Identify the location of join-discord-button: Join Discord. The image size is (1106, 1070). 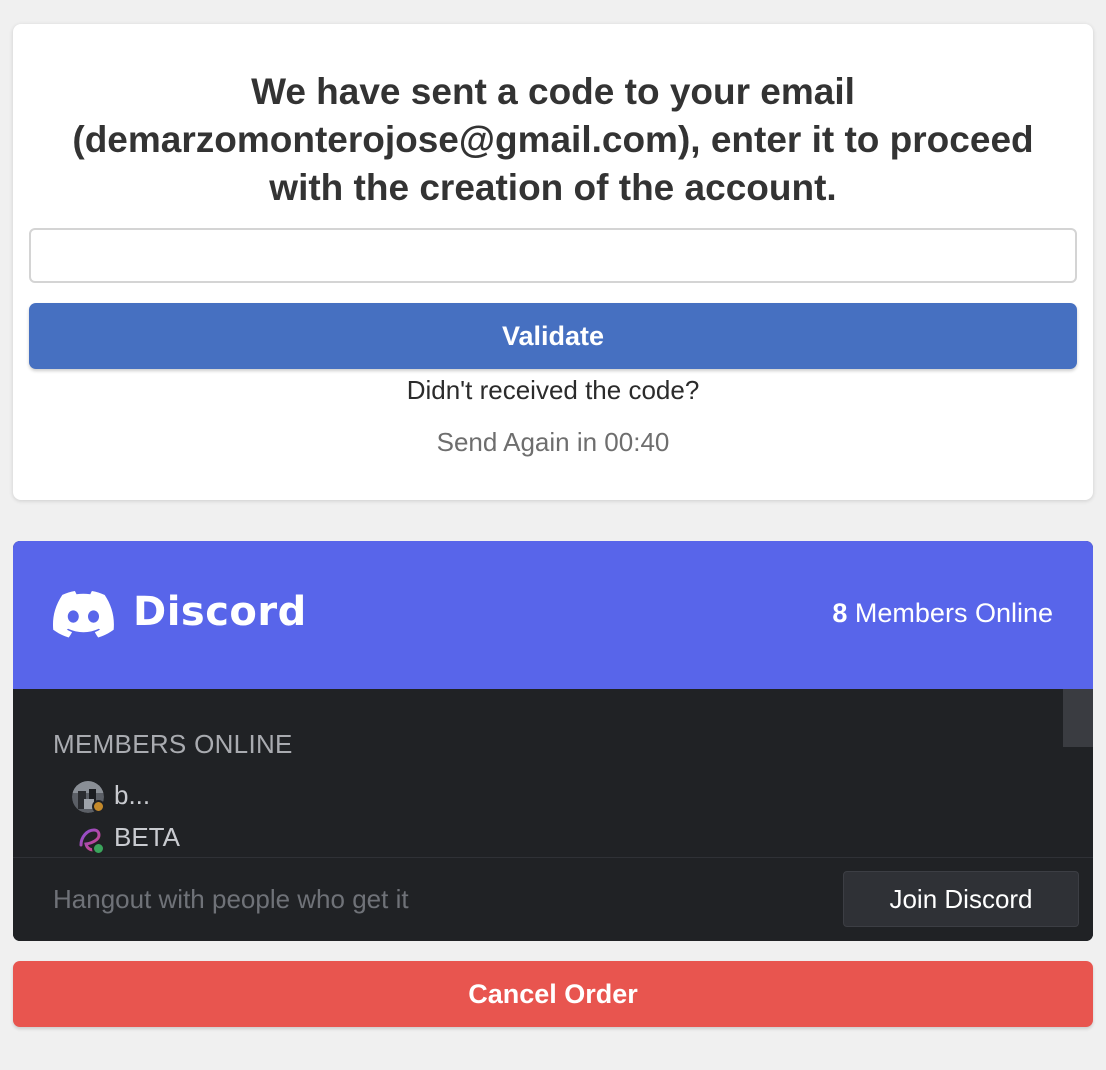
(961, 899).